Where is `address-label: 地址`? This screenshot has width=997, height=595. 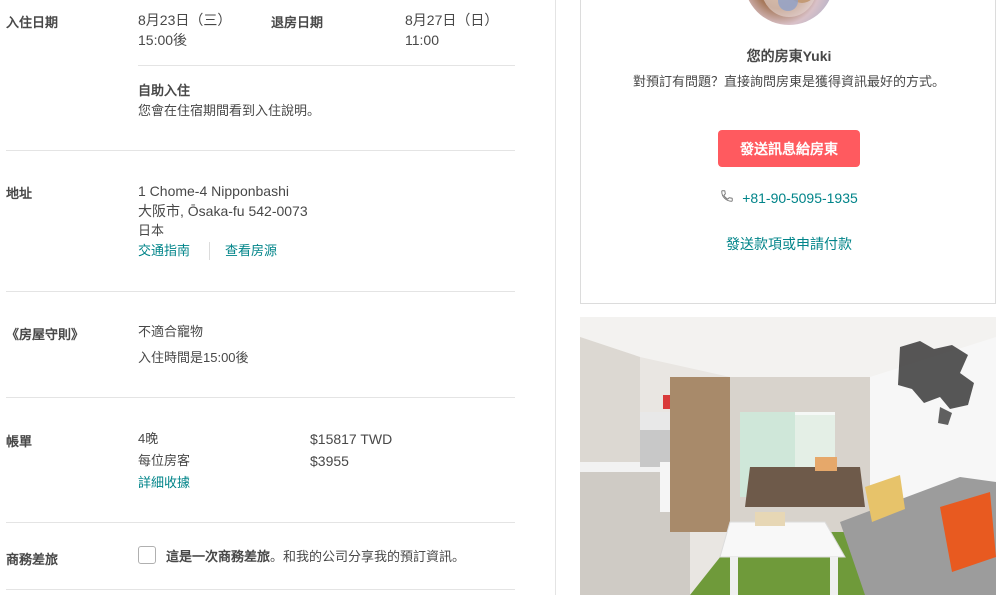 address-label: 地址 is located at coordinates (19, 193).